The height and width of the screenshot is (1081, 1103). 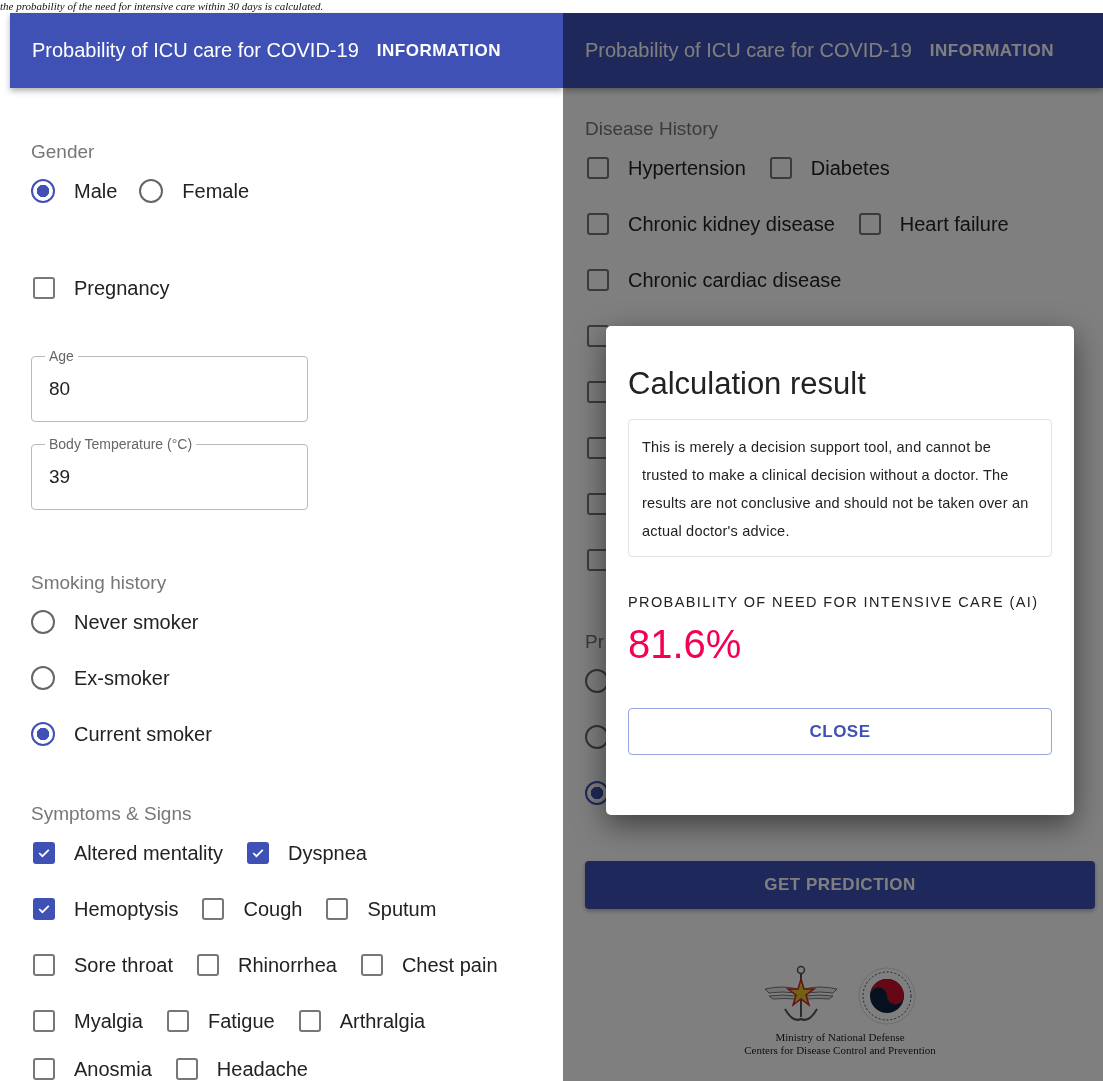 What do you see at coordinates (74, 191) in the screenshot?
I see `radio-button: Male` at bounding box center [74, 191].